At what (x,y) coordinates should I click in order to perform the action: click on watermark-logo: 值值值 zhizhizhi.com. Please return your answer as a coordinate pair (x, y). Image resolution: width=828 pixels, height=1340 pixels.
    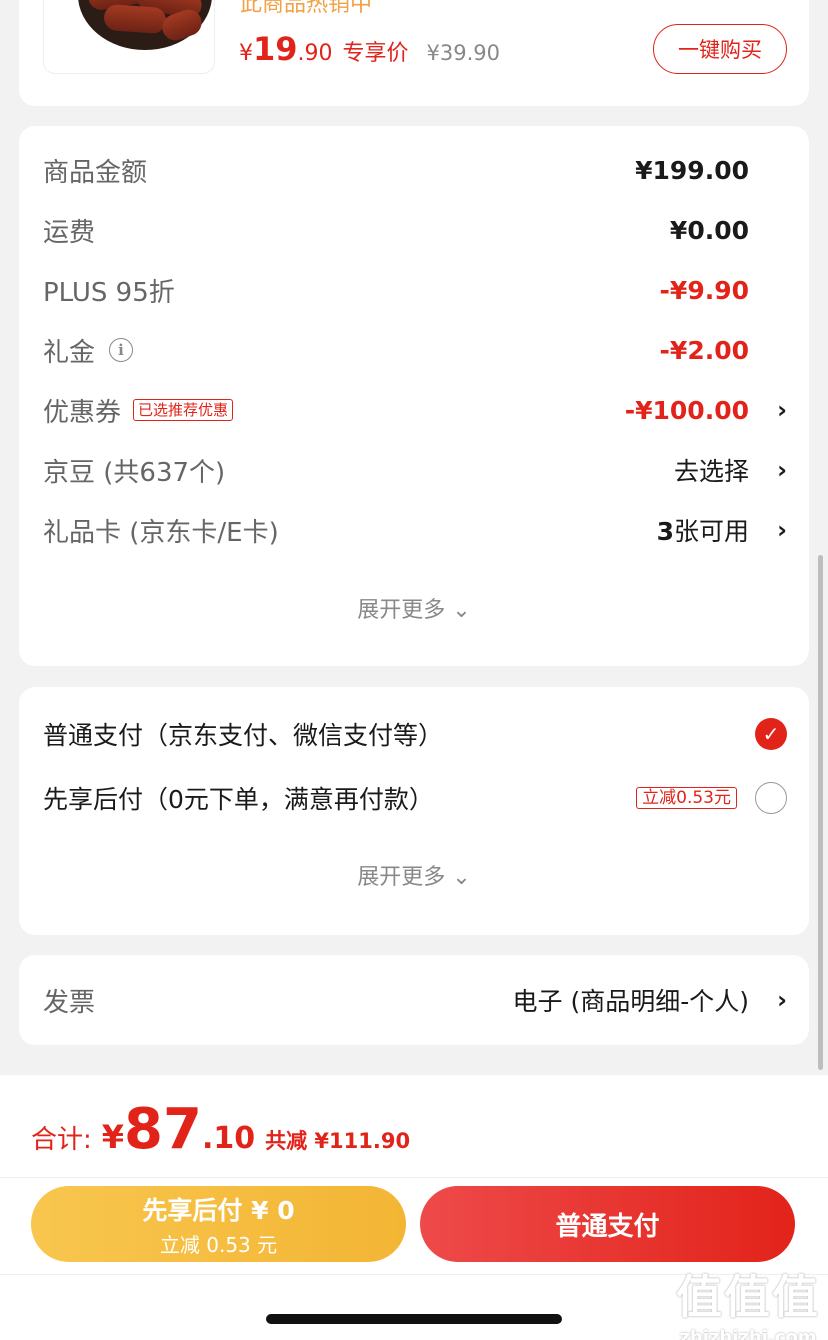
    Looking at the image, I should click on (748, 1300).